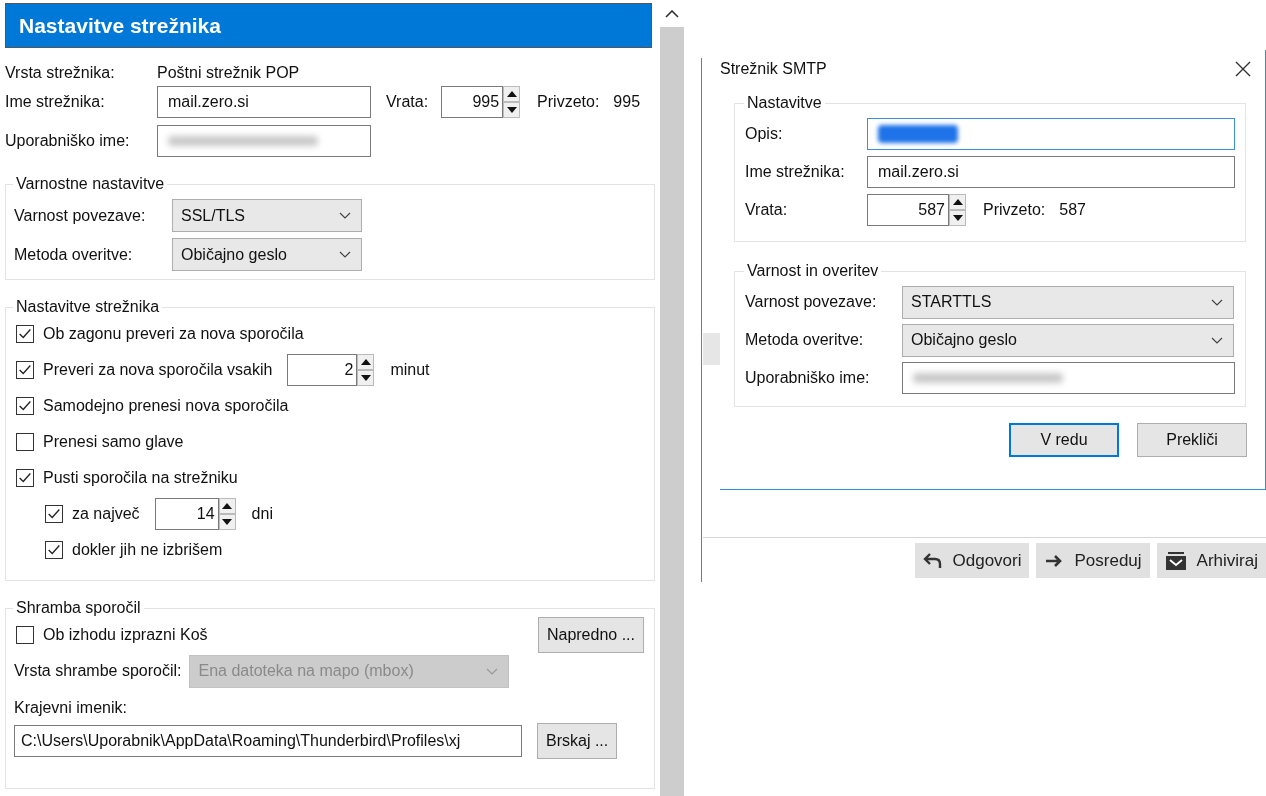 The image size is (1266, 796). I want to click on page-header: Nastavitve strežnika, so click(328, 25).